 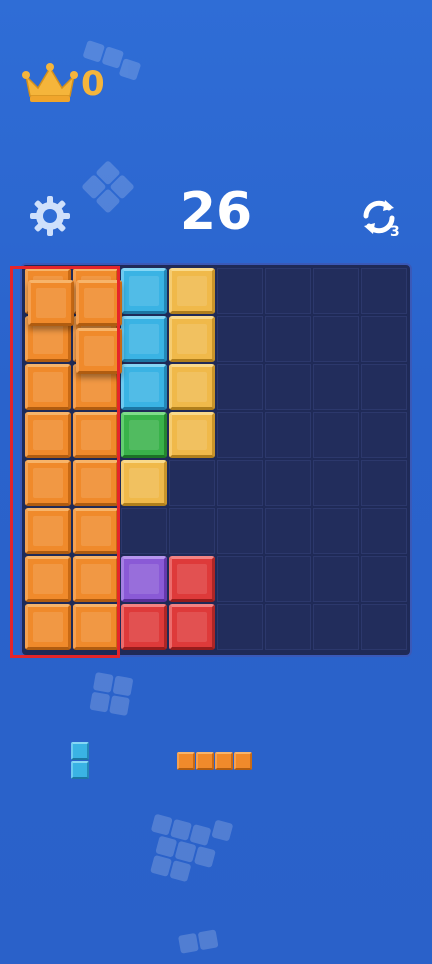 What do you see at coordinates (65, 462) in the screenshot?
I see `placement-highlight` at bounding box center [65, 462].